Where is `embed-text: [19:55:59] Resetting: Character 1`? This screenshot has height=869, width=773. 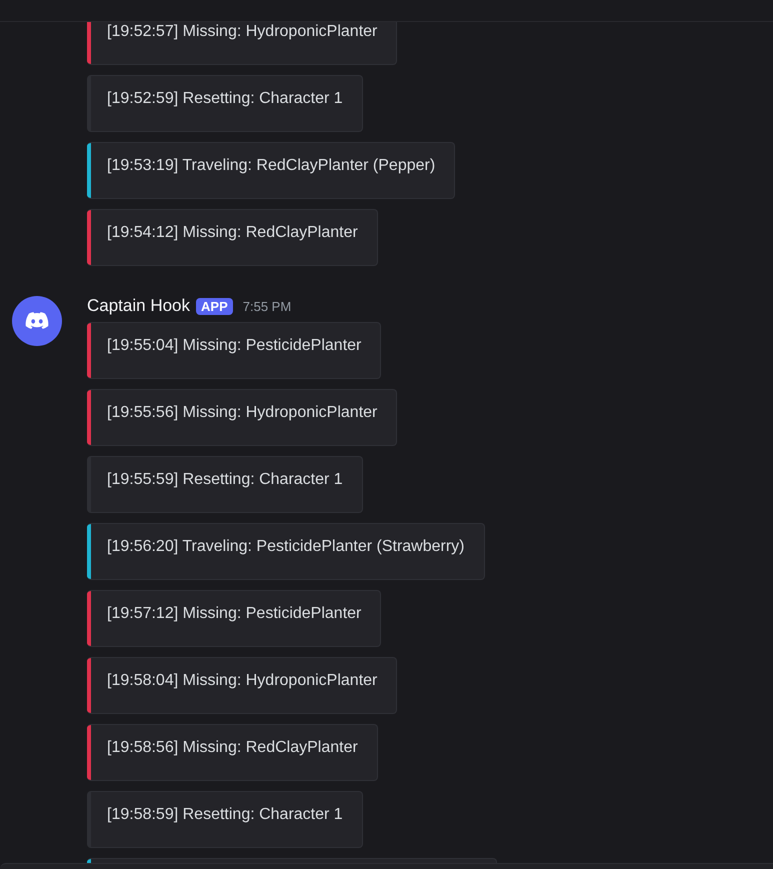
embed-text: [19:55:59] Resetting: Character 1 is located at coordinates (225, 479).